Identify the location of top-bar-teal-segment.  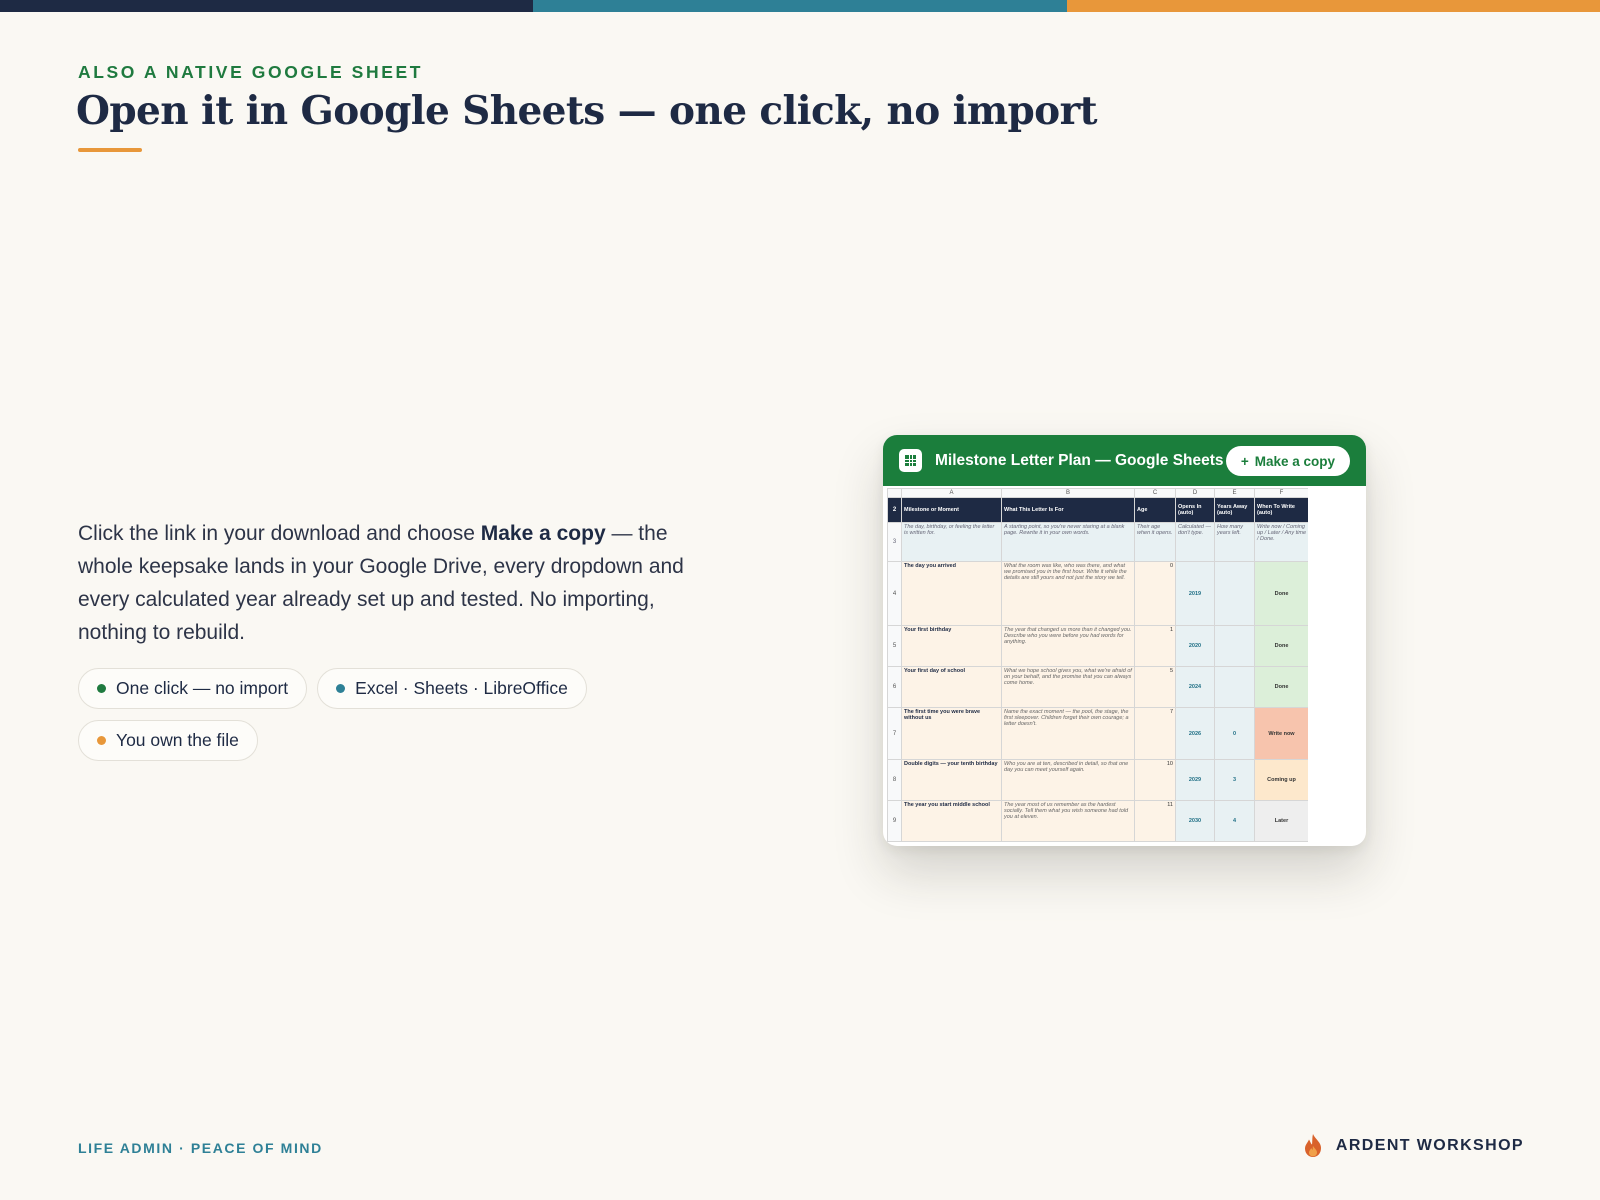
(800, 6).